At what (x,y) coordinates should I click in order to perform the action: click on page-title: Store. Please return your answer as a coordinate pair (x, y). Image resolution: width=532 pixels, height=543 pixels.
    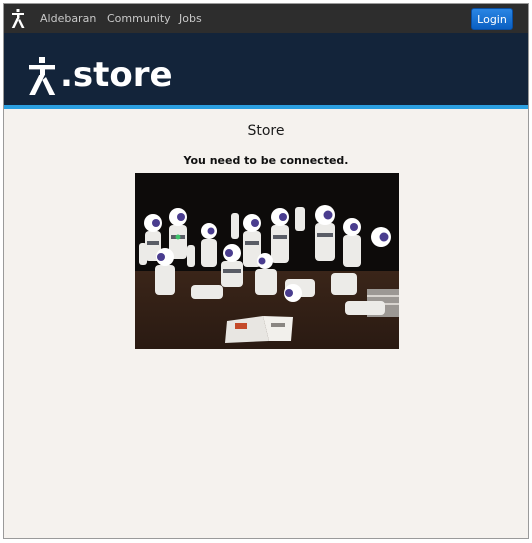
    Looking at the image, I should click on (266, 131).